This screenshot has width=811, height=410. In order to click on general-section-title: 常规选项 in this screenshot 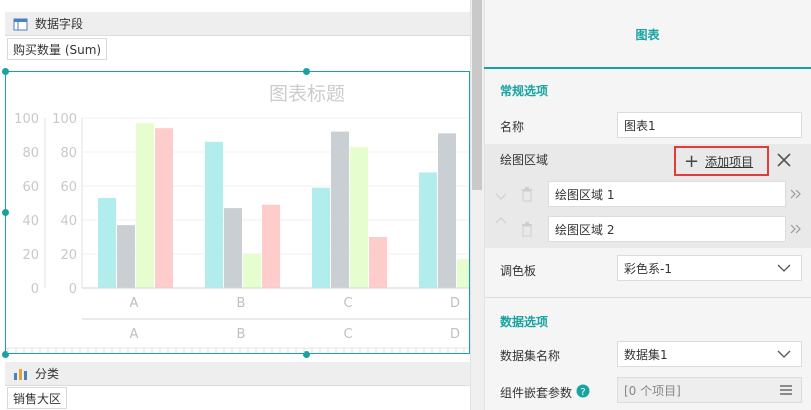, I will do `click(524, 91)`.